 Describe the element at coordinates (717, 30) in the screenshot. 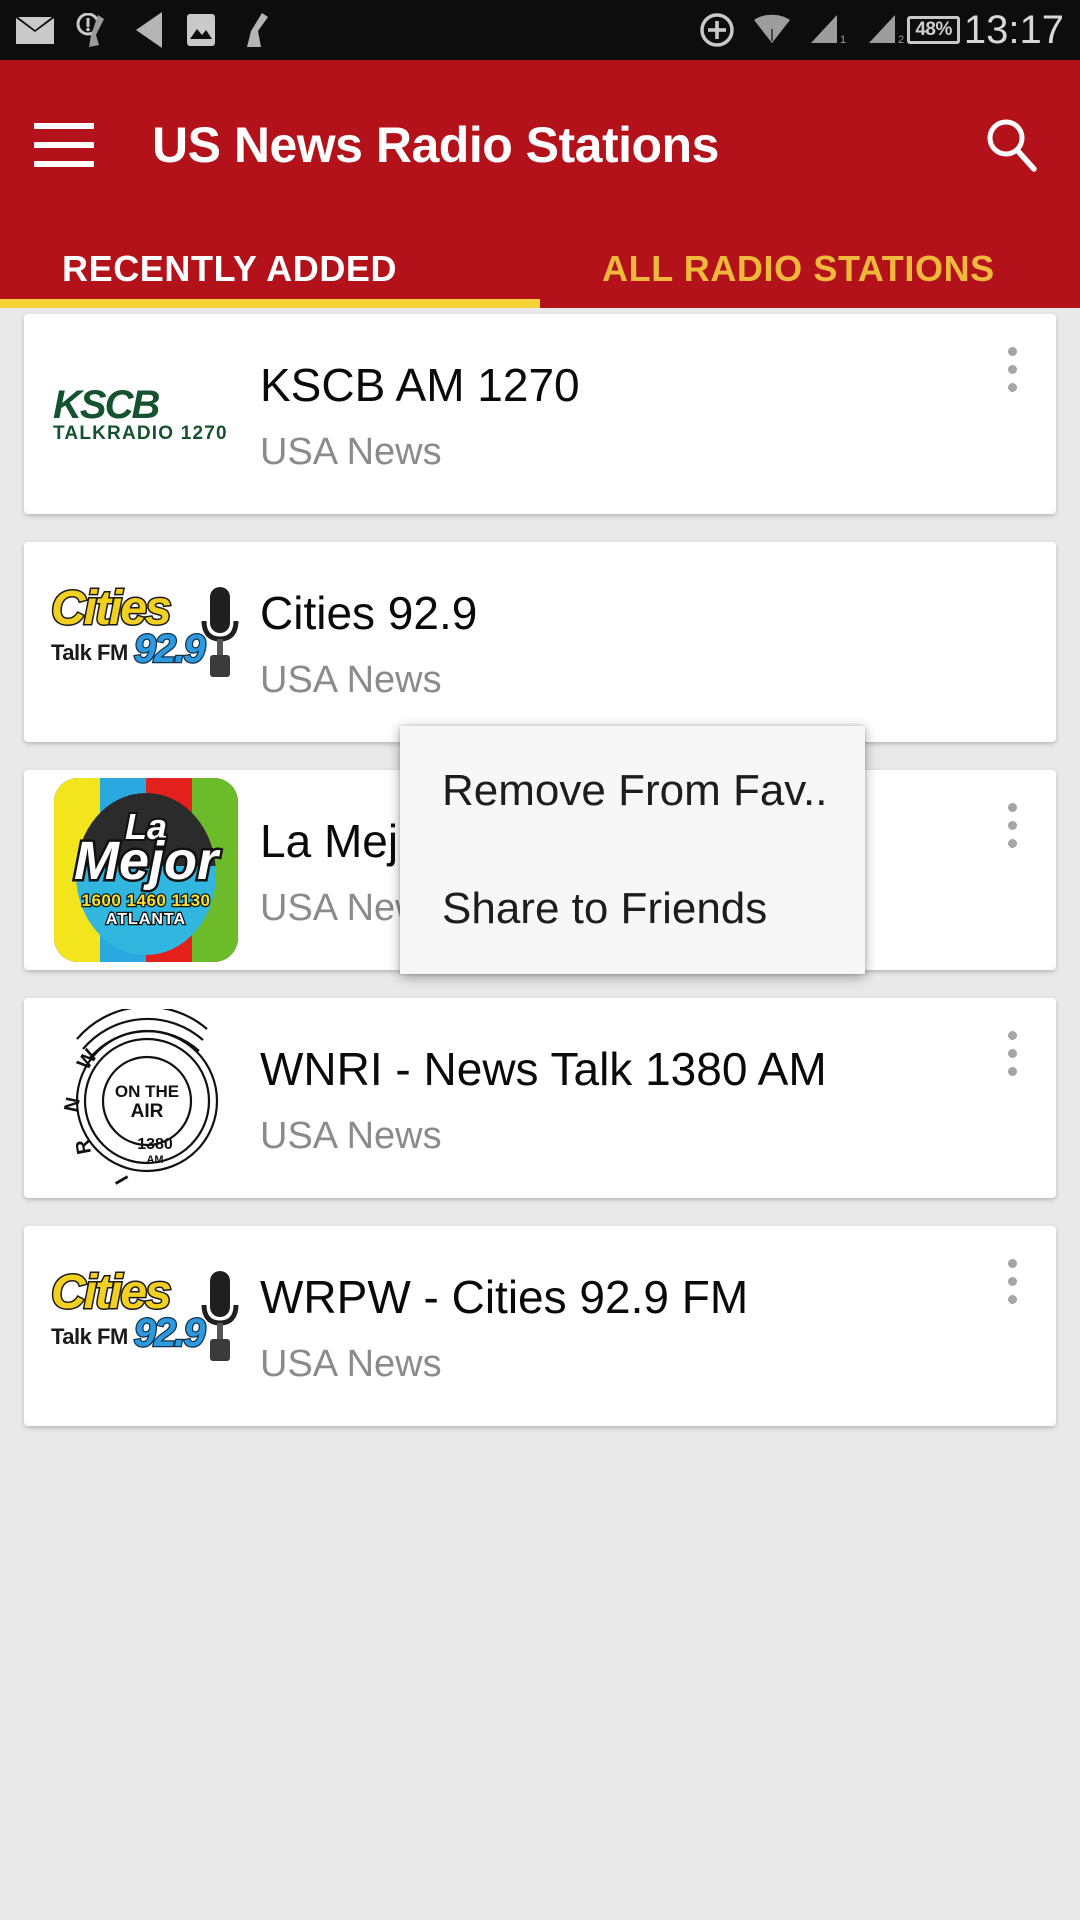

I see `add-location-icon` at that location.